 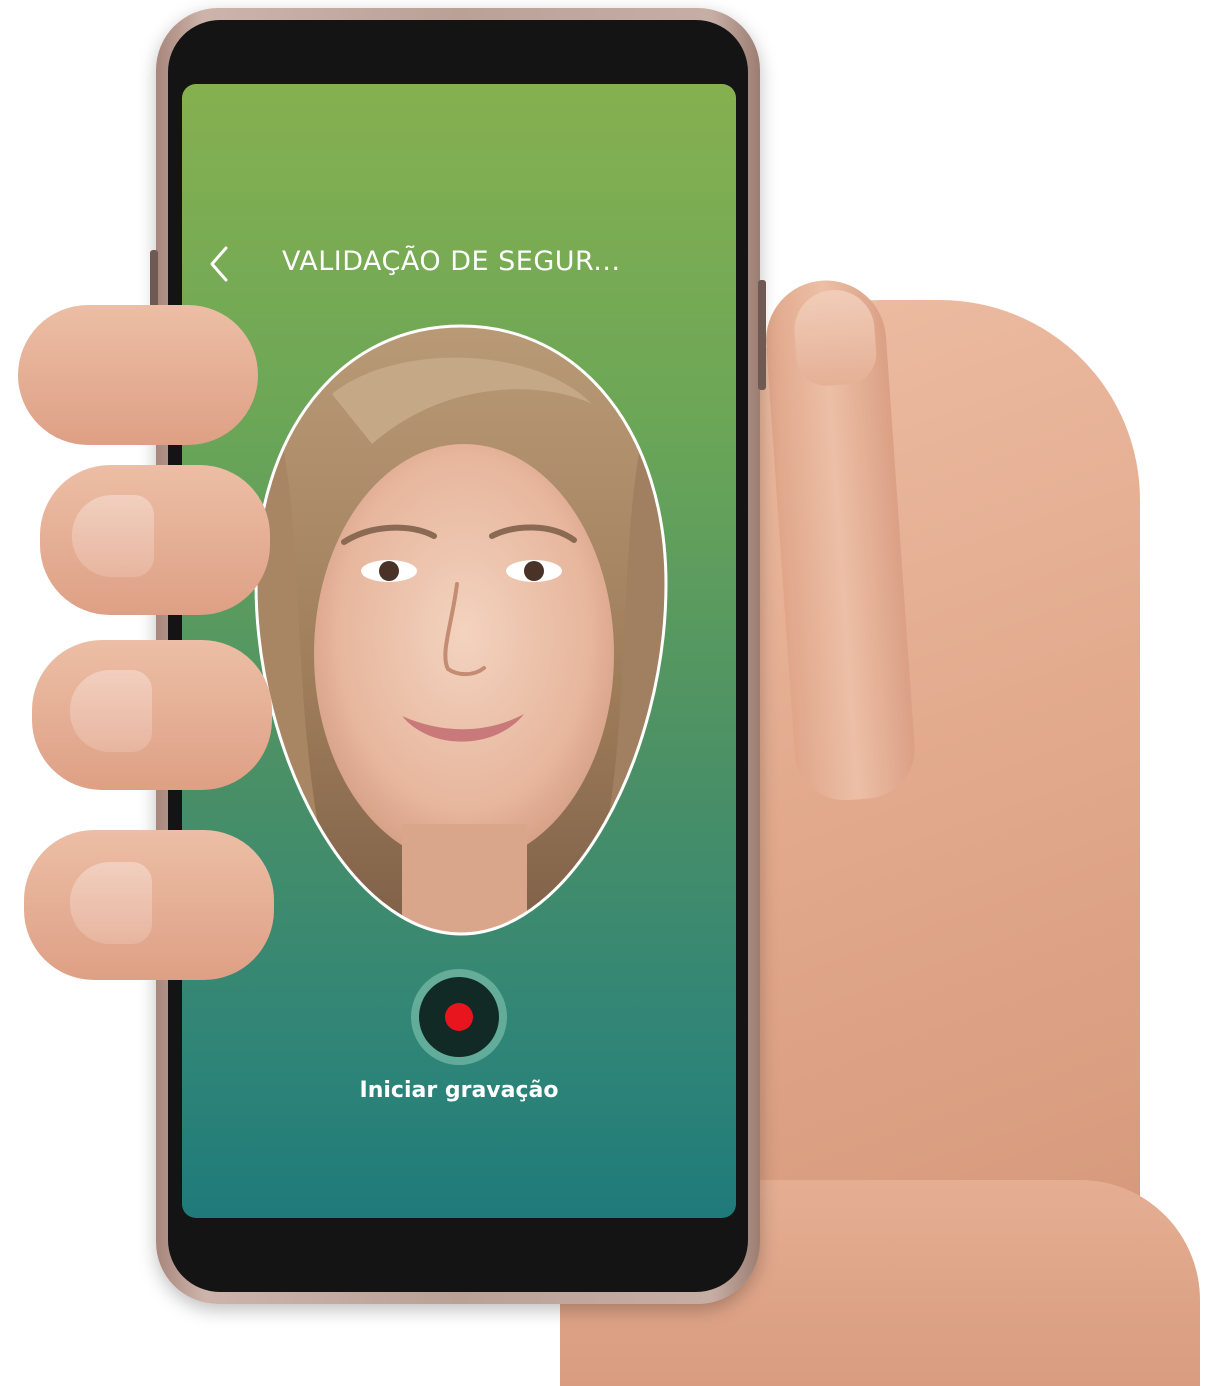 I want to click on hand-ring-finger, so click(x=152, y=715).